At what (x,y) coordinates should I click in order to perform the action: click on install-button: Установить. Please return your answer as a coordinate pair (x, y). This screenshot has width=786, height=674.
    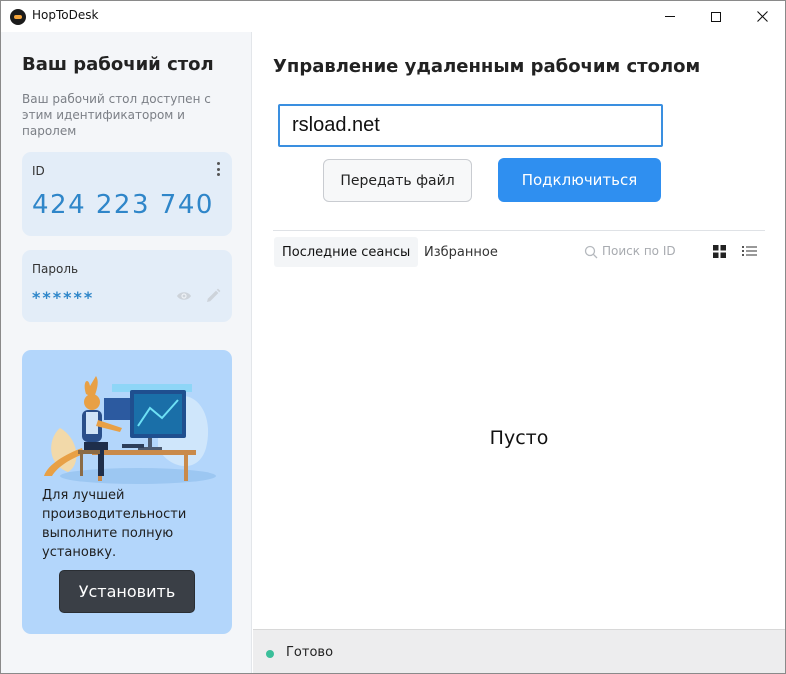
    Looking at the image, I should click on (127, 591).